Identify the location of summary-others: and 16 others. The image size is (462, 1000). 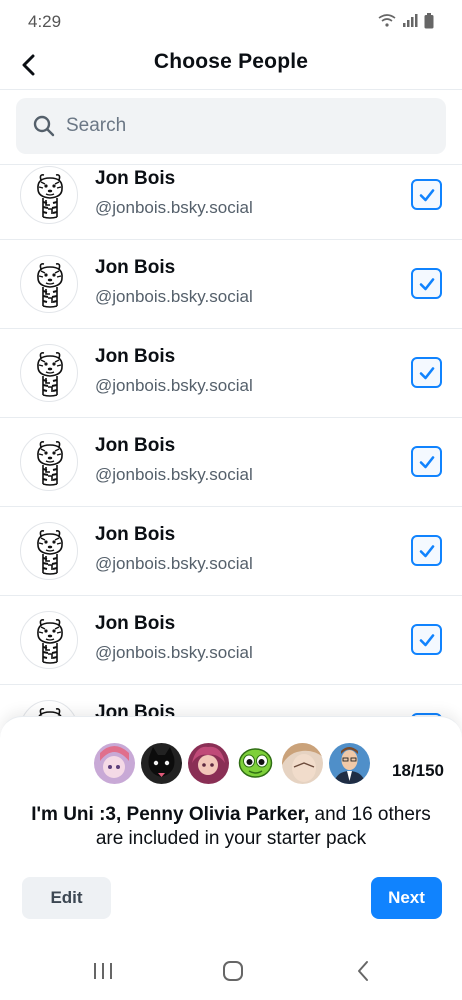
(370, 814).